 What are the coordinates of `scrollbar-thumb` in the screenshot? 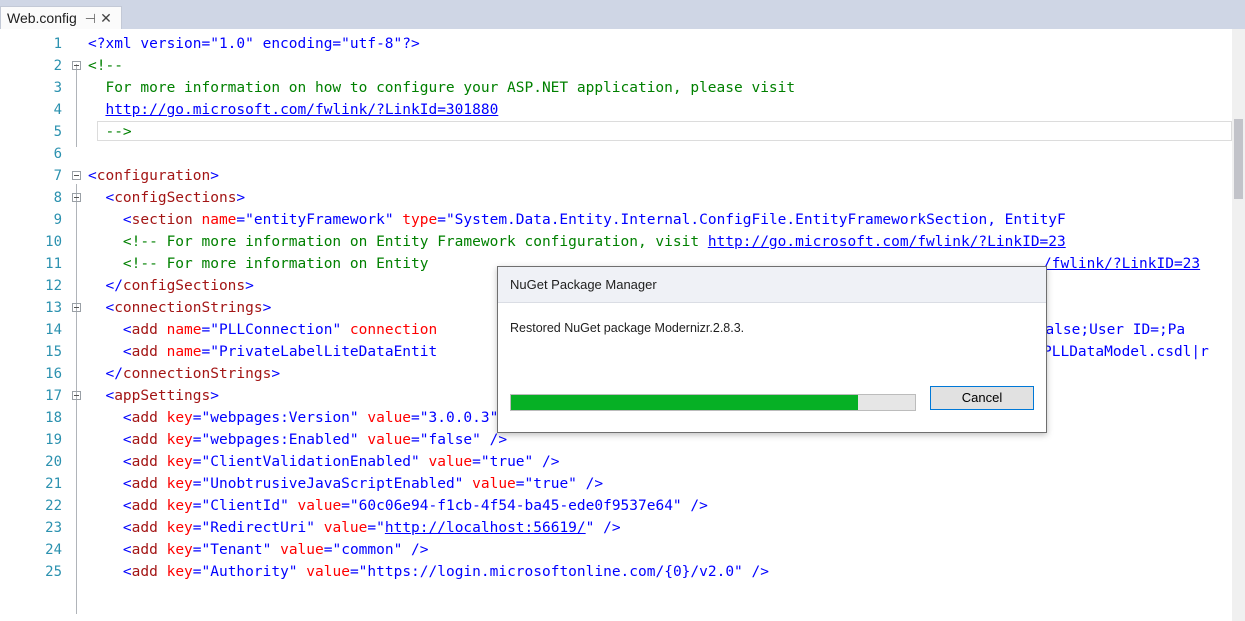 It's located at (1238, 159).